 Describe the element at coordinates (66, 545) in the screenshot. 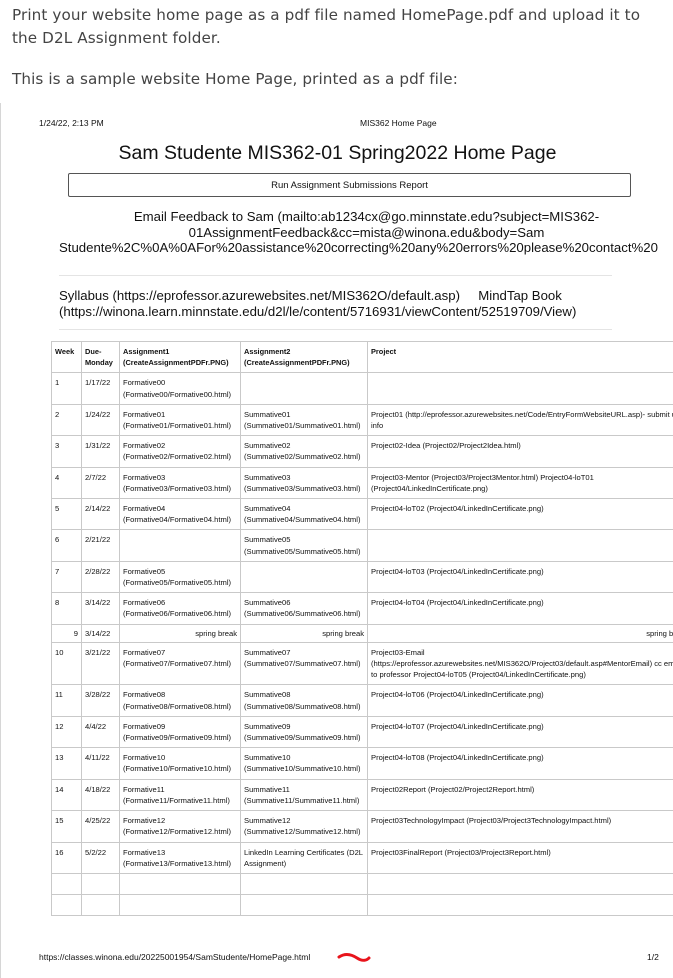

I see `week-cell: 6` at that location.